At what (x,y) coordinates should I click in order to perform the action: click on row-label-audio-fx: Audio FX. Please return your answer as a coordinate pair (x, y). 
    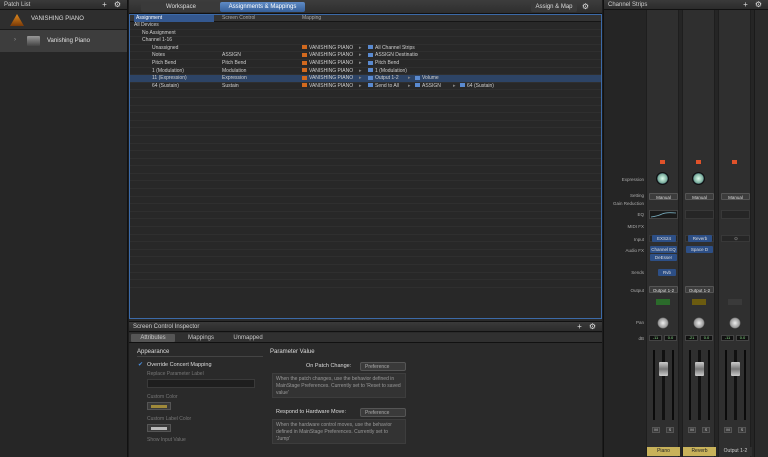
    Looking at the image, I should click on (634, 250).